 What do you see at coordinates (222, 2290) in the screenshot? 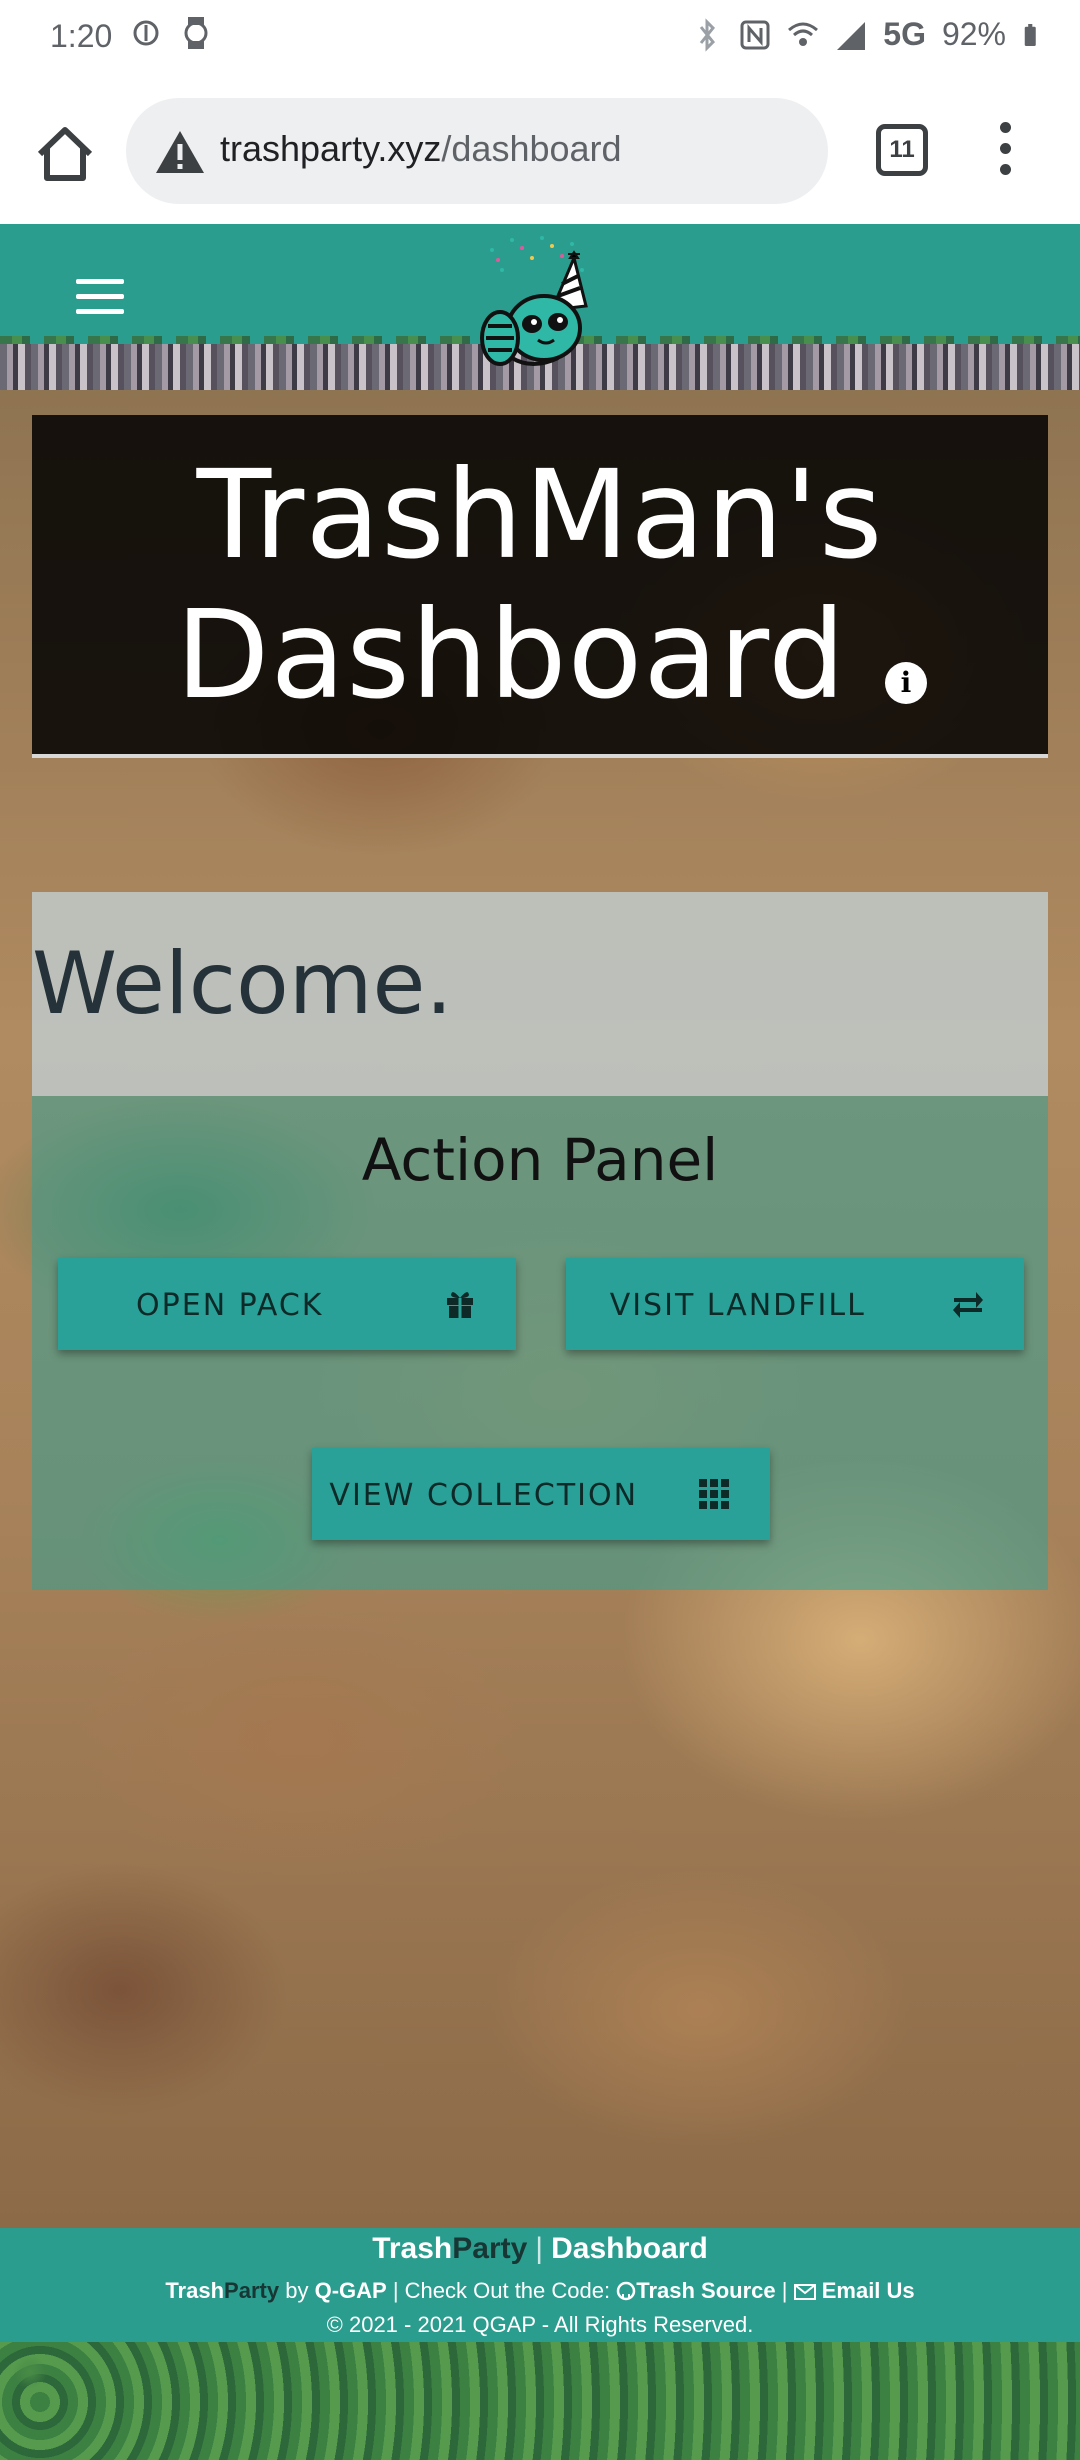
I see `footer-brand-small: TrashParty` at bounding box center [222, 2290].